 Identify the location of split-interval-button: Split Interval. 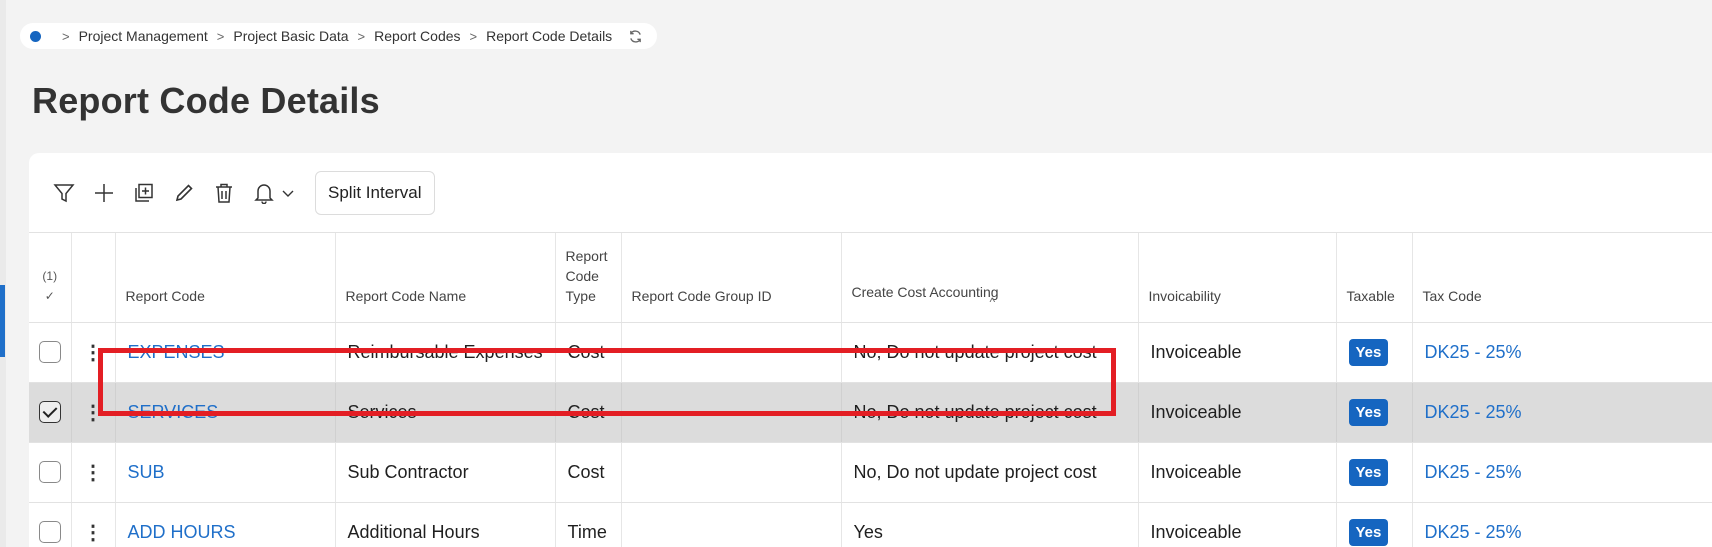
(375, 192).